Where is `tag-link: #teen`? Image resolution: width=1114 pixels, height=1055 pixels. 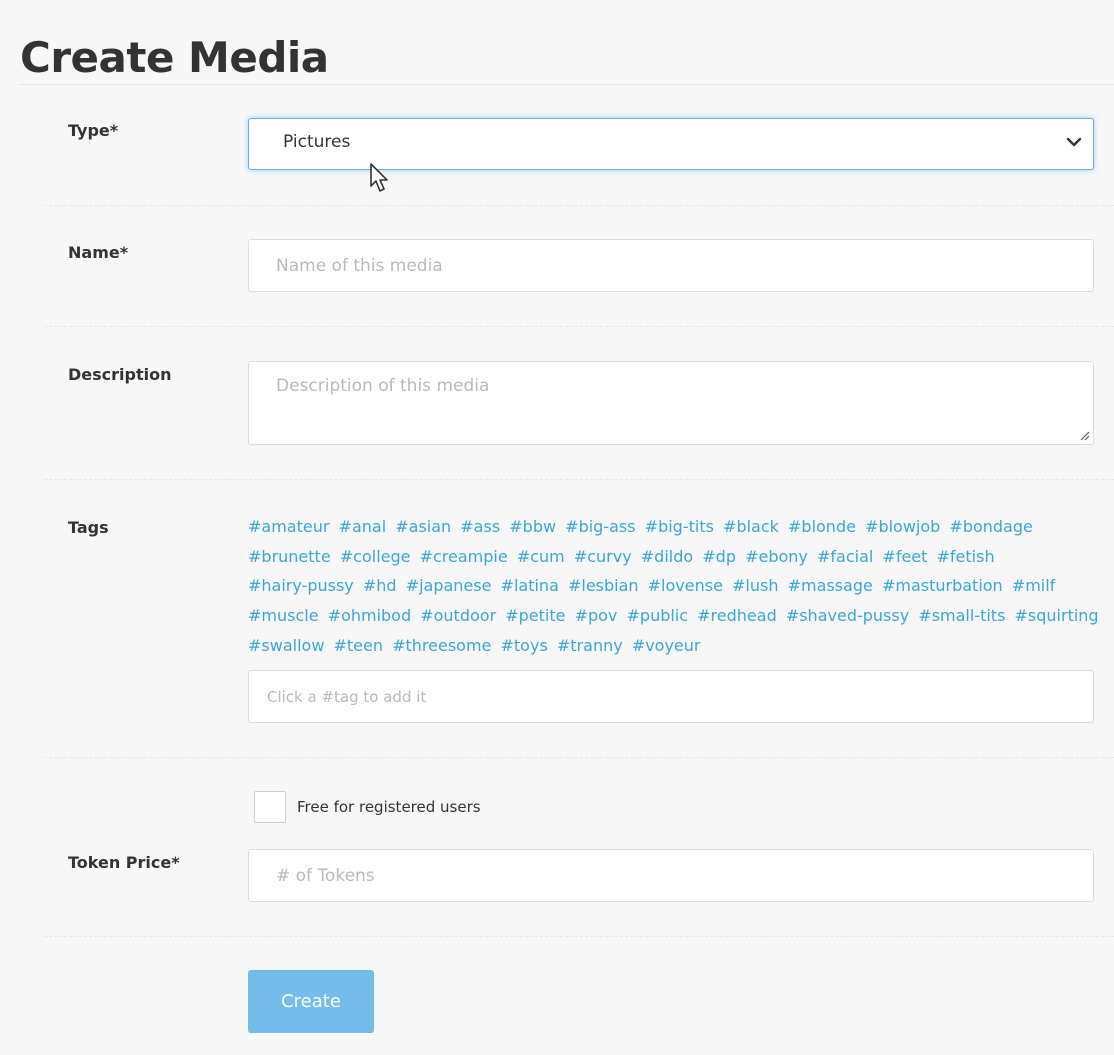 tag-link: #teen is located at coordinates (359, 645).